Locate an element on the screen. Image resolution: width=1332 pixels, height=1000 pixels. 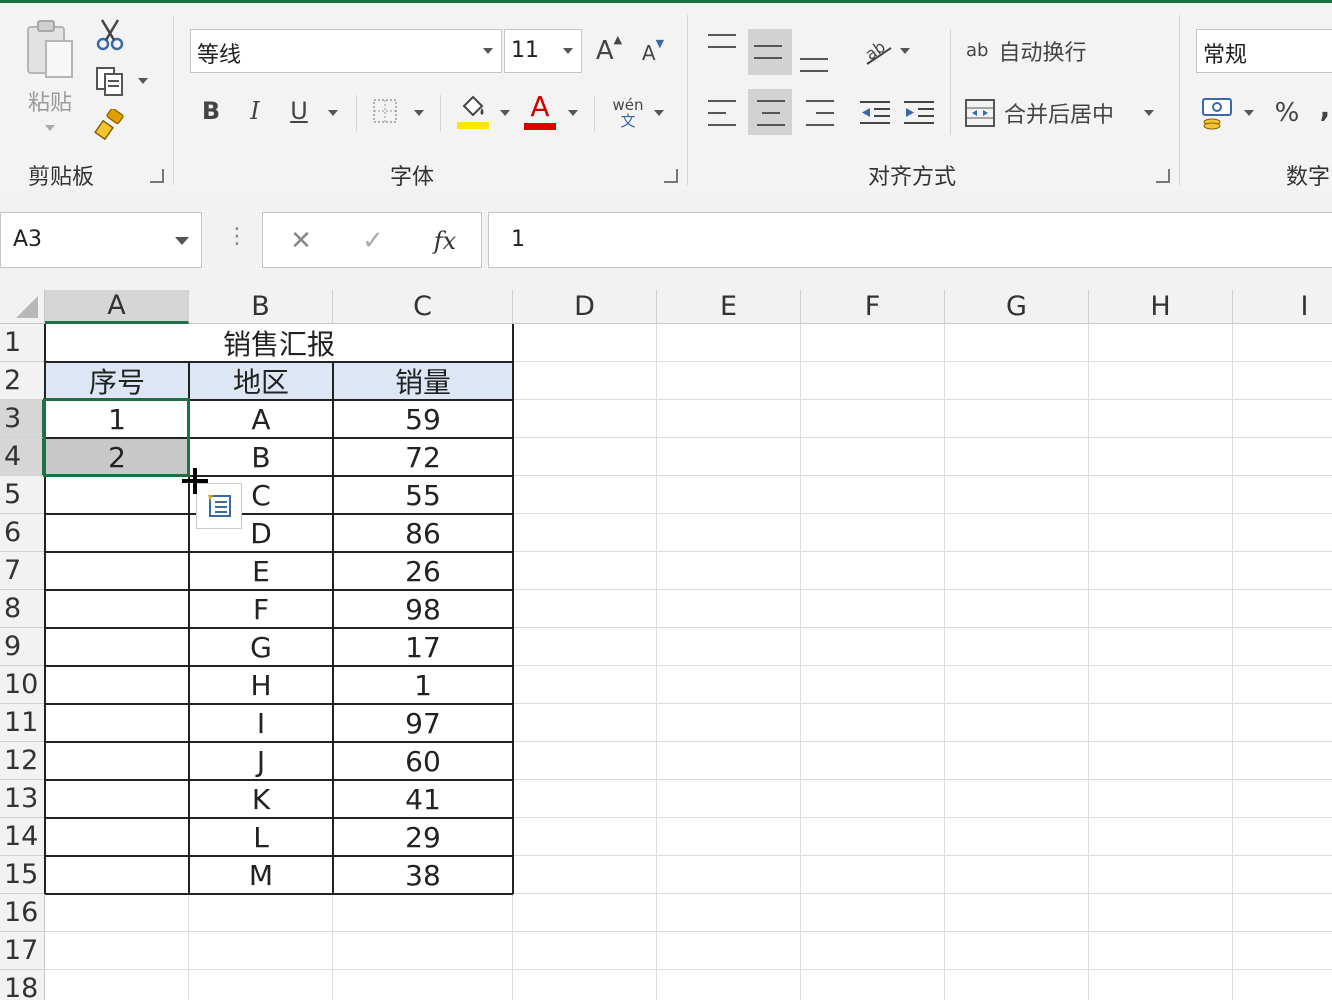
sales-cell: 17 is located at coordinates (423, 647).